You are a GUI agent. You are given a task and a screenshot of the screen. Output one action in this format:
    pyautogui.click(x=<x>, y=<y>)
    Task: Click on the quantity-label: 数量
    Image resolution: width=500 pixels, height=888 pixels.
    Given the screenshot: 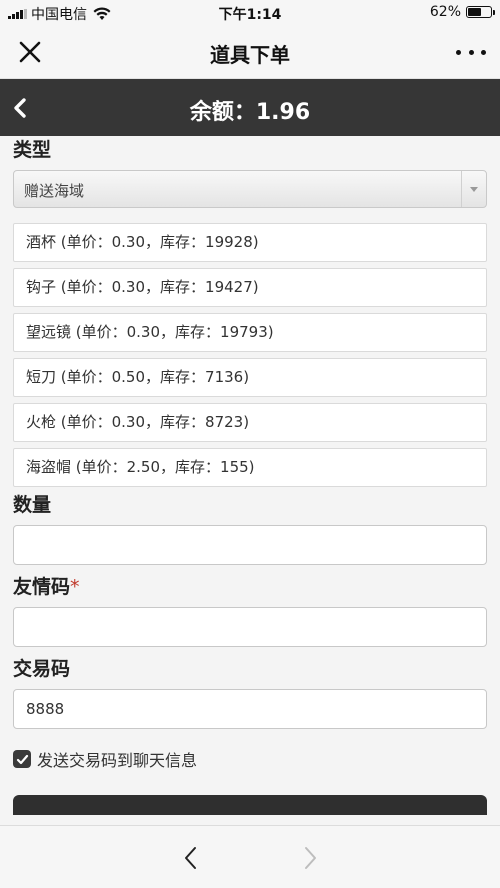 What is the action you would take?
    pyautogui.click(x=32, y=505)
    